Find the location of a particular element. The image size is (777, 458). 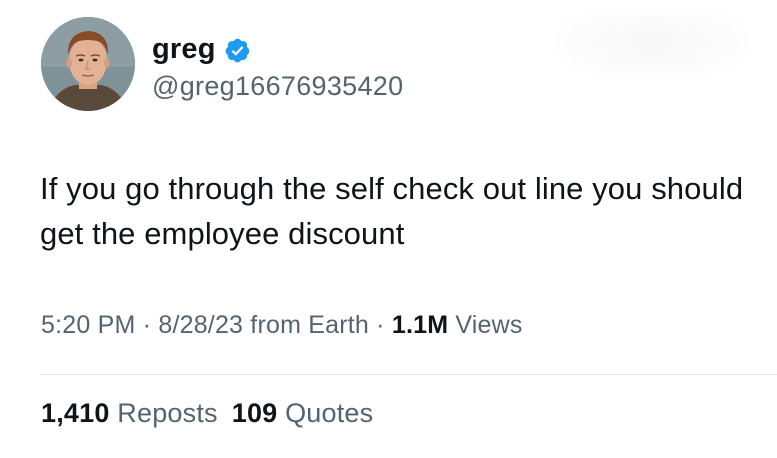

divider is located at coordinates (408, 374).